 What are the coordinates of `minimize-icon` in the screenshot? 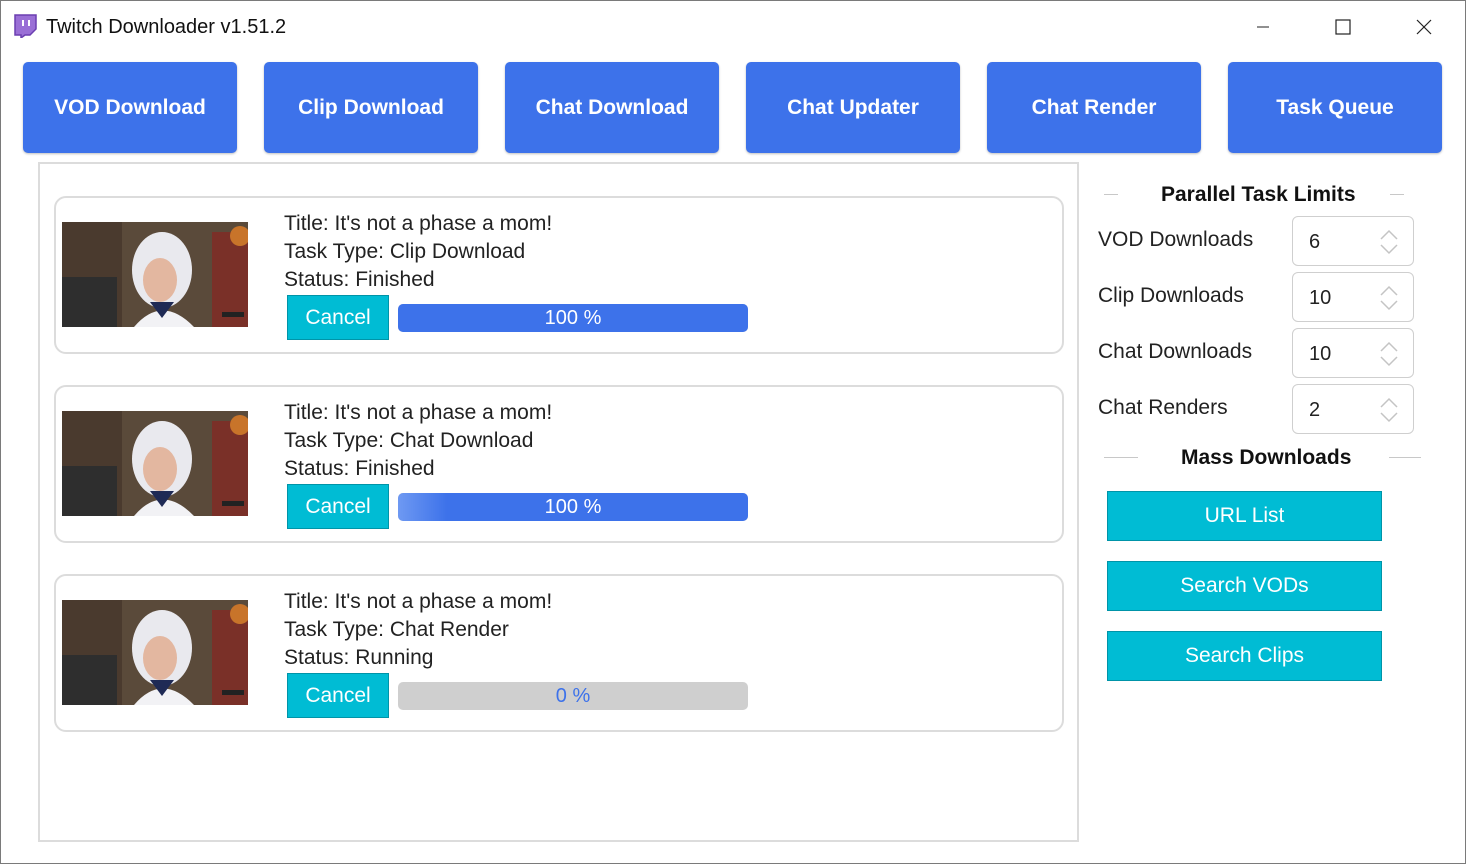 It's located at (1263, 27).